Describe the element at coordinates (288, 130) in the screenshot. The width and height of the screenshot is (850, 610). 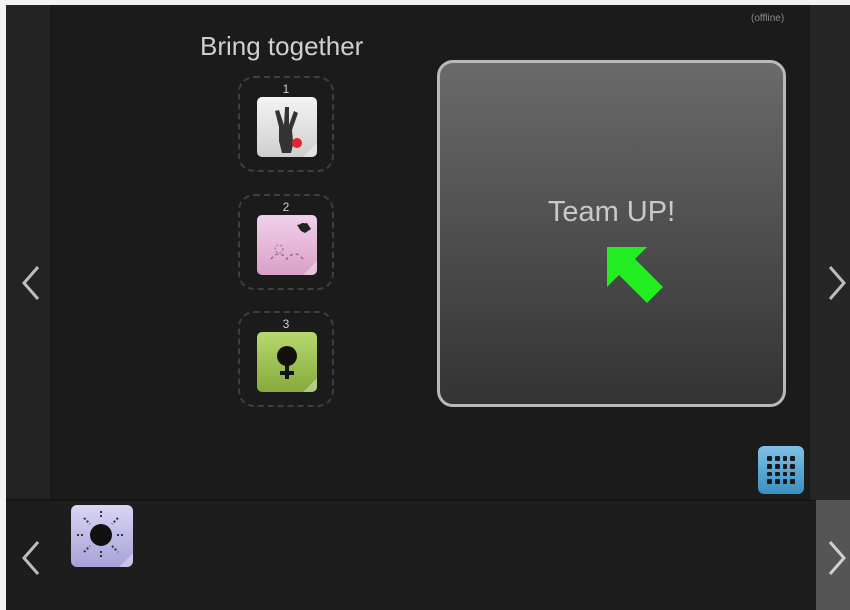
I see `hand-gesture-icon` at that location.